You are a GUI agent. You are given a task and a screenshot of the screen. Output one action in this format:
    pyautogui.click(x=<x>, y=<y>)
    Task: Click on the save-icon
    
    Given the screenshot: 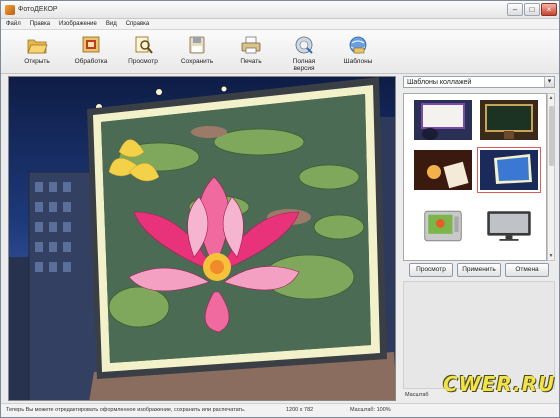 What is the action you would take?
    pyautogui.click(x=197, y=45)
    